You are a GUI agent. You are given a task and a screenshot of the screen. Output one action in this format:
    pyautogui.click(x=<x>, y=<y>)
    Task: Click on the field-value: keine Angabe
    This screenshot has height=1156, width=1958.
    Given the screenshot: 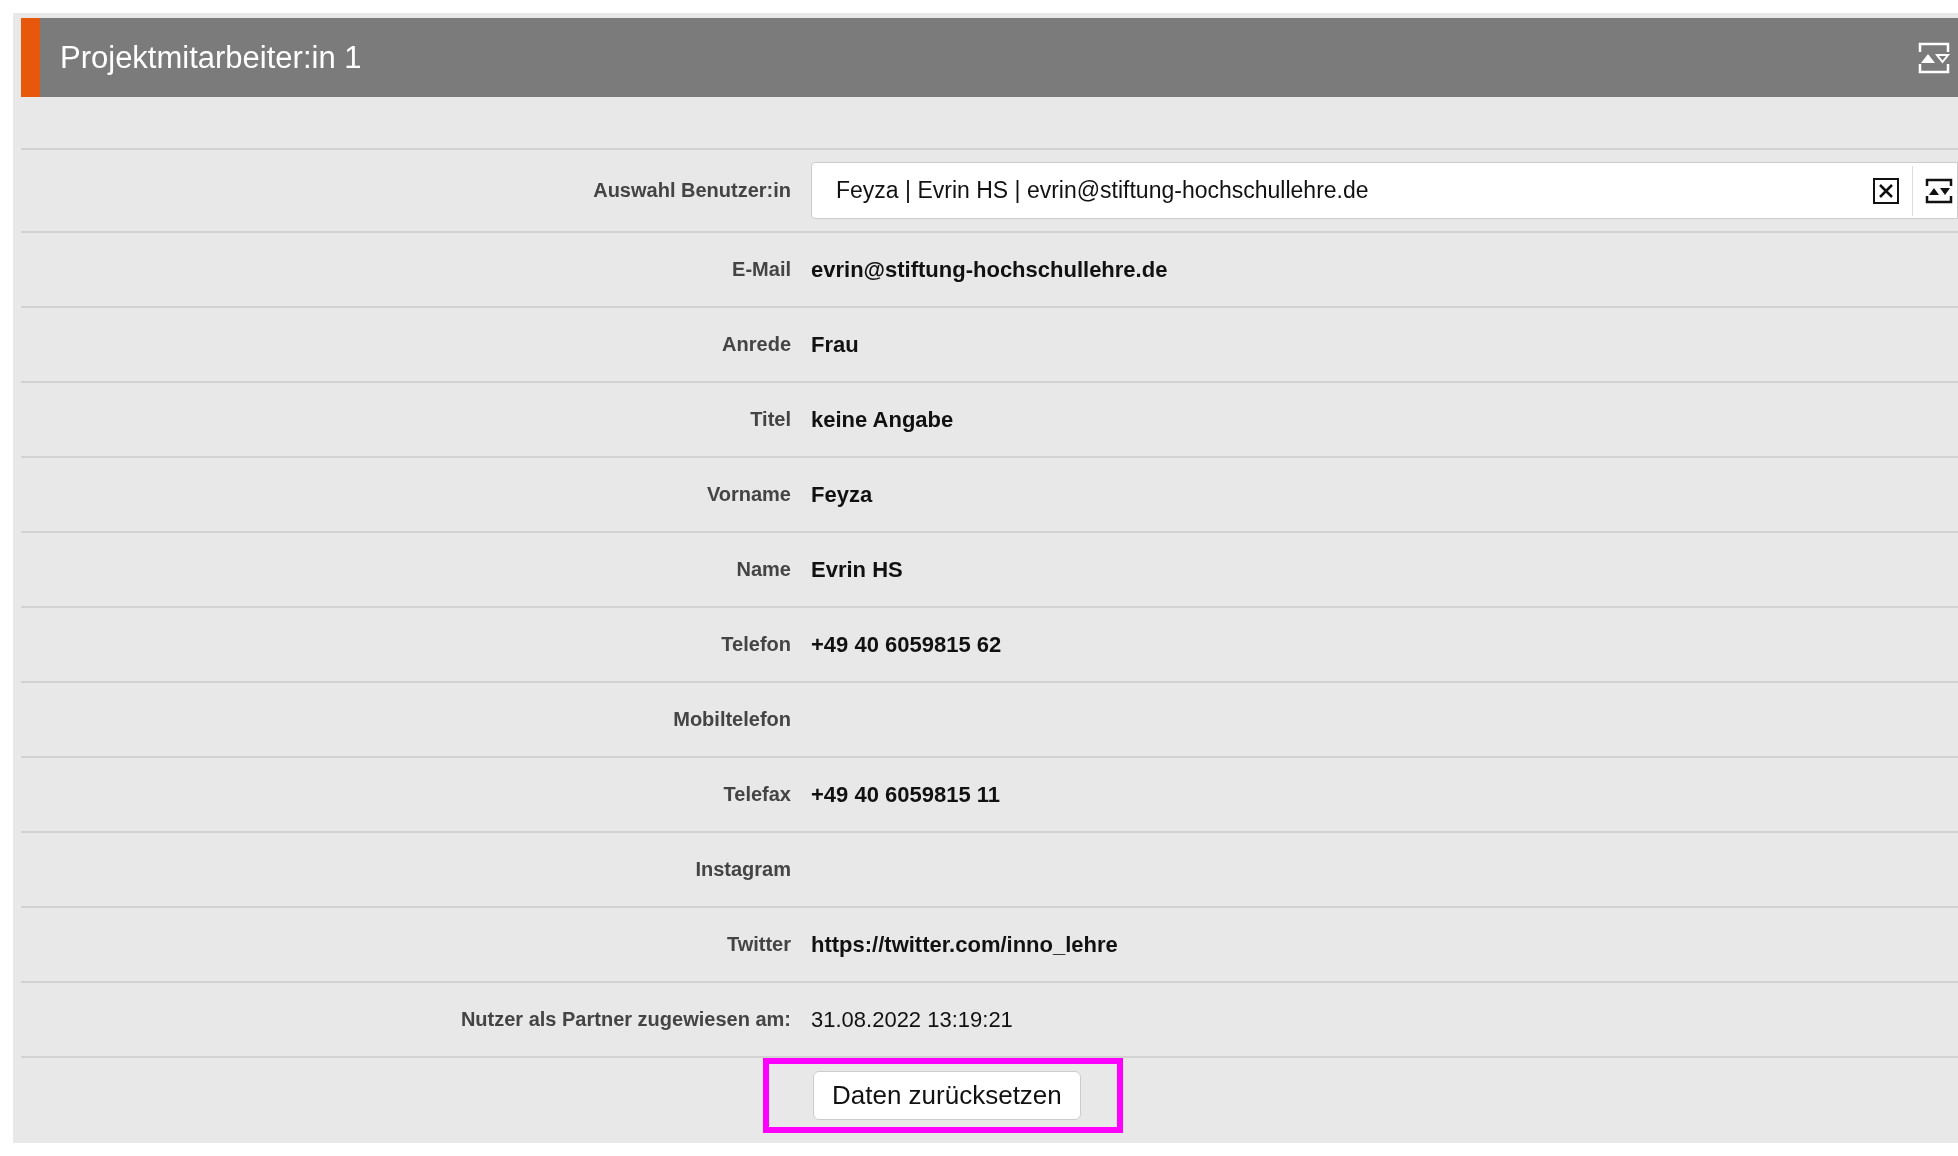 What is the action you would take?
    pyautogui.click(x=882, y=419)
    